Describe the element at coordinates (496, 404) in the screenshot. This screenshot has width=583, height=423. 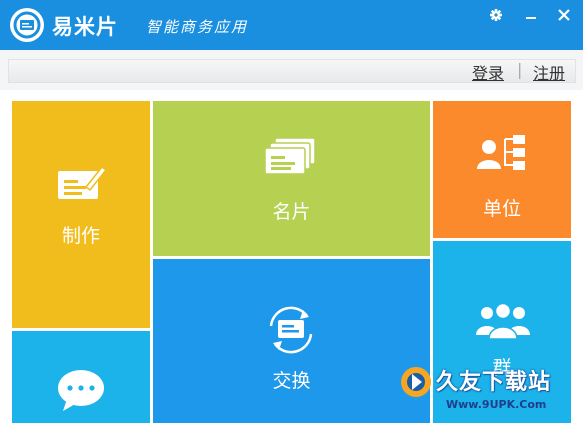
I see `watermark-url: Www.9UPK.Com` at that location.